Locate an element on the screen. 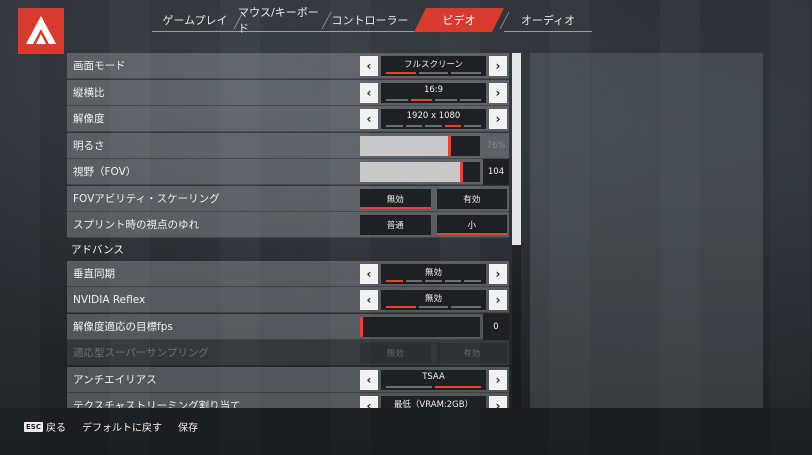  setting-anti-aliasing: アンチエイリアス ‹ TSAA › is located at coordinates (288, 379).